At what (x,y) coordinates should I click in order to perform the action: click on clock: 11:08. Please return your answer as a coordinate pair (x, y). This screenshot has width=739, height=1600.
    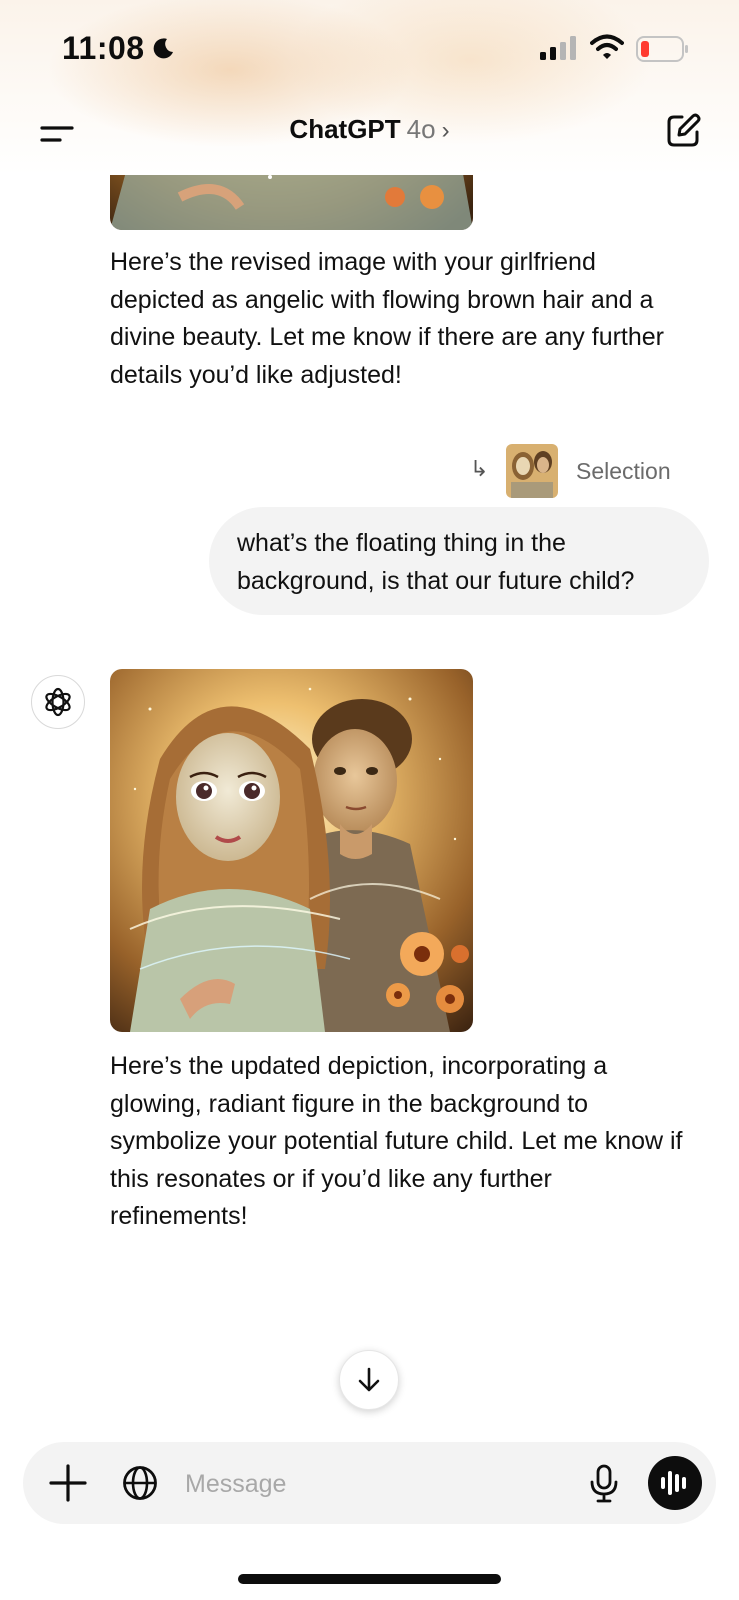
    Looking at the image, I should click on (103, 48).